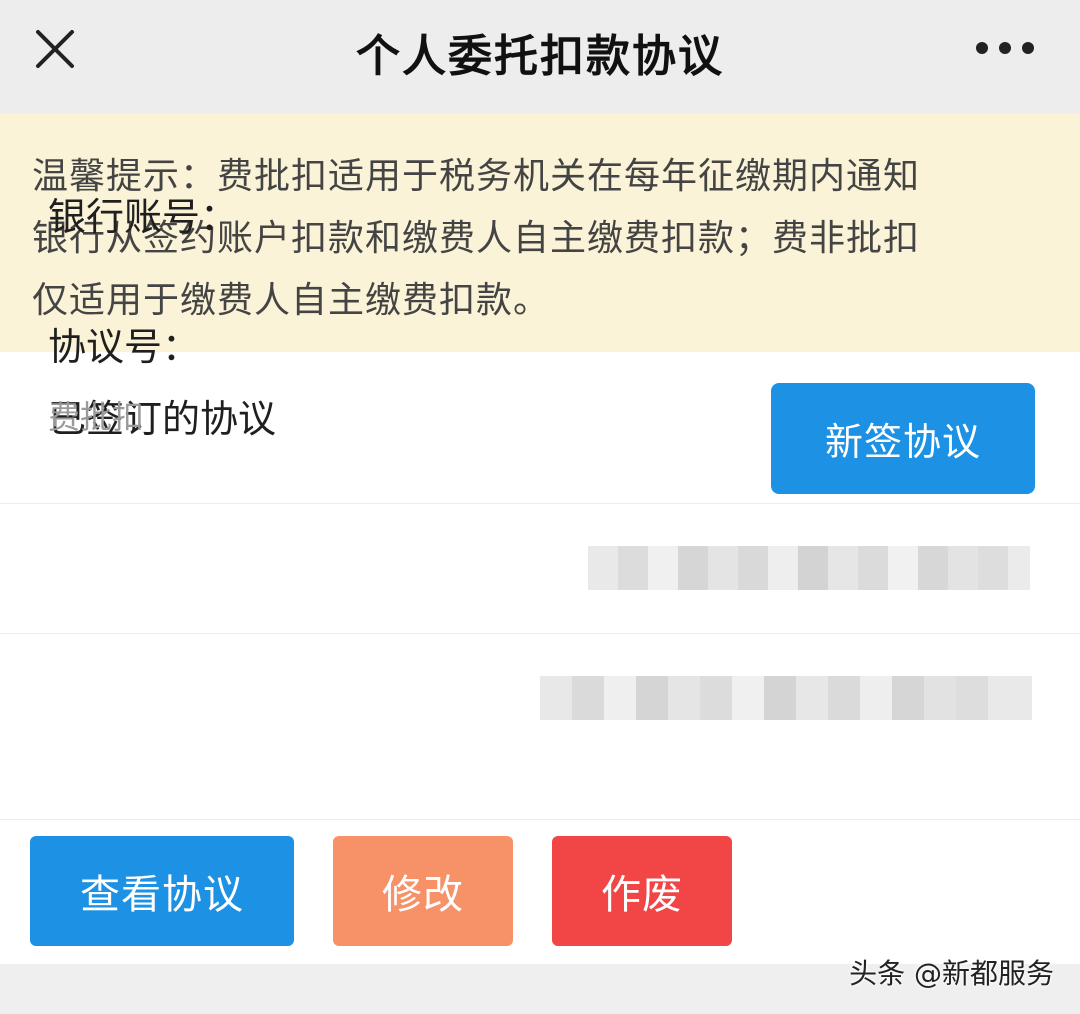 This screenshot has width=1080, height=1014. Describe the element at coordinates (642, 891) in the screenshot. I see `void-button: 作废` at that location.